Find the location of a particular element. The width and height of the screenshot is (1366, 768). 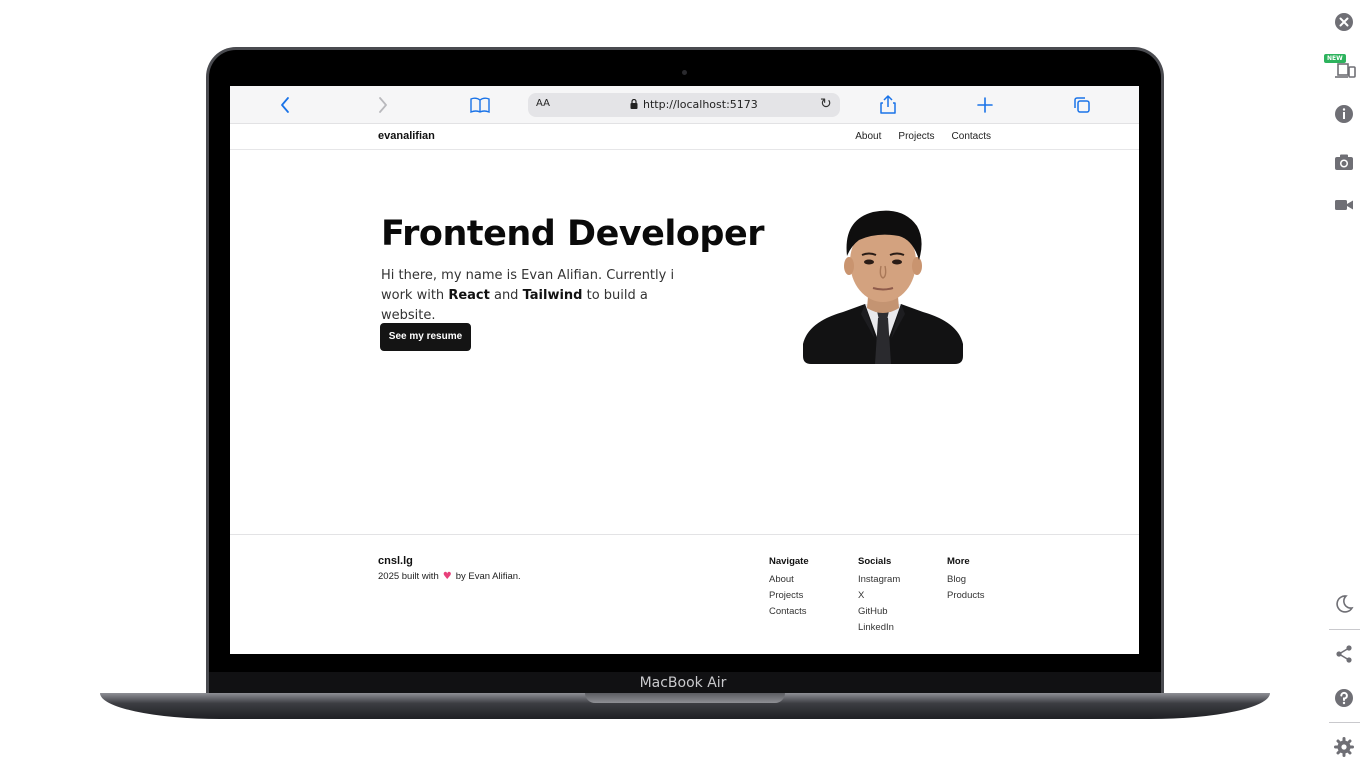

chevron-left-icon is located at coordinates (285, 105).